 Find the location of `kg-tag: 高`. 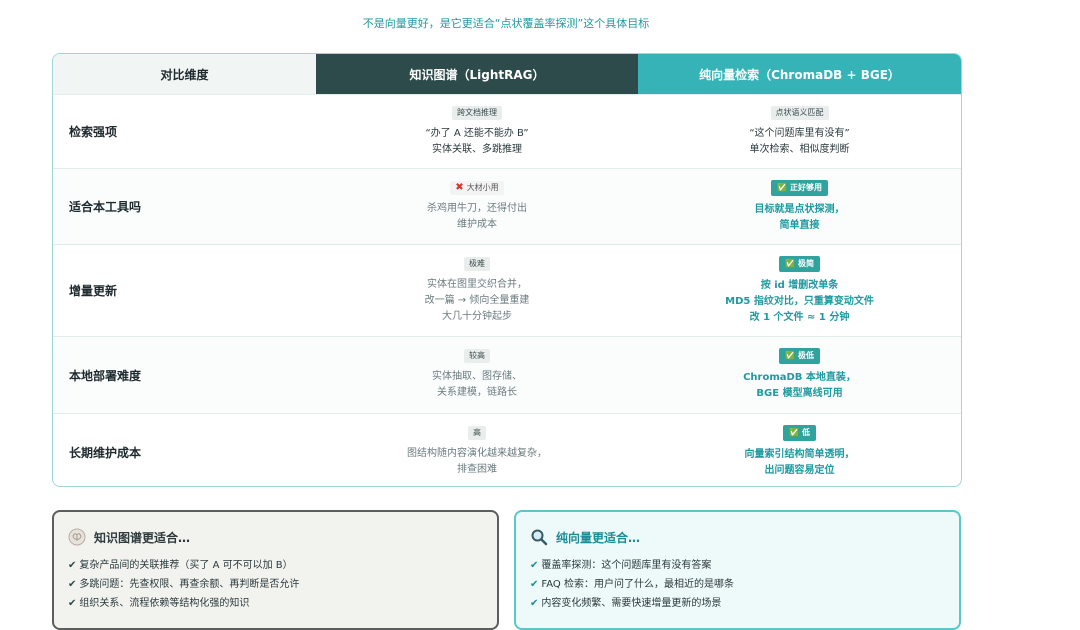

kg-tag: 高 is located at coordinates (477, 433).